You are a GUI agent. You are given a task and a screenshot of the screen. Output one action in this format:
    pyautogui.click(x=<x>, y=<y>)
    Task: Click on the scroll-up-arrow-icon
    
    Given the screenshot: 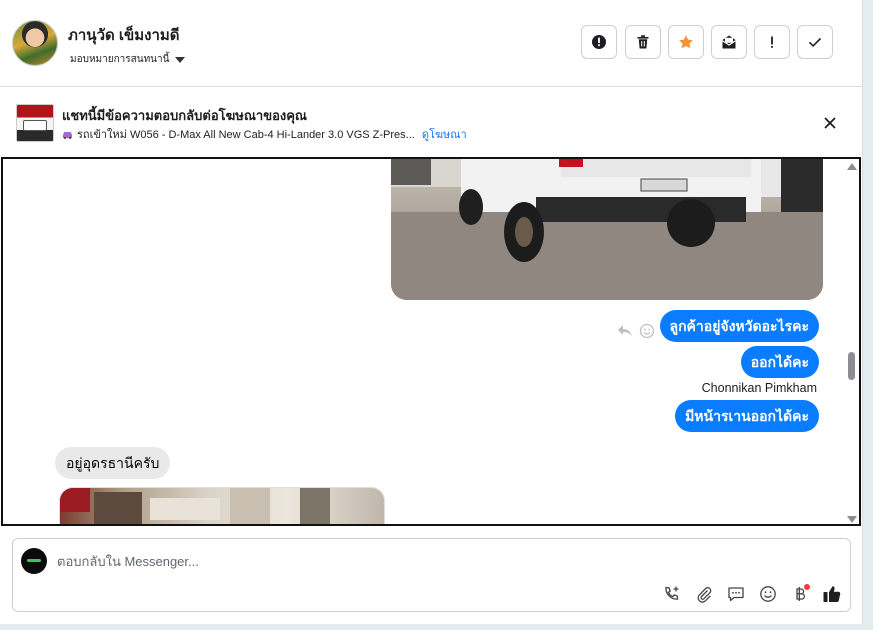 What is the action you would take?
    pyautogui.click(x=852, y=166)
    